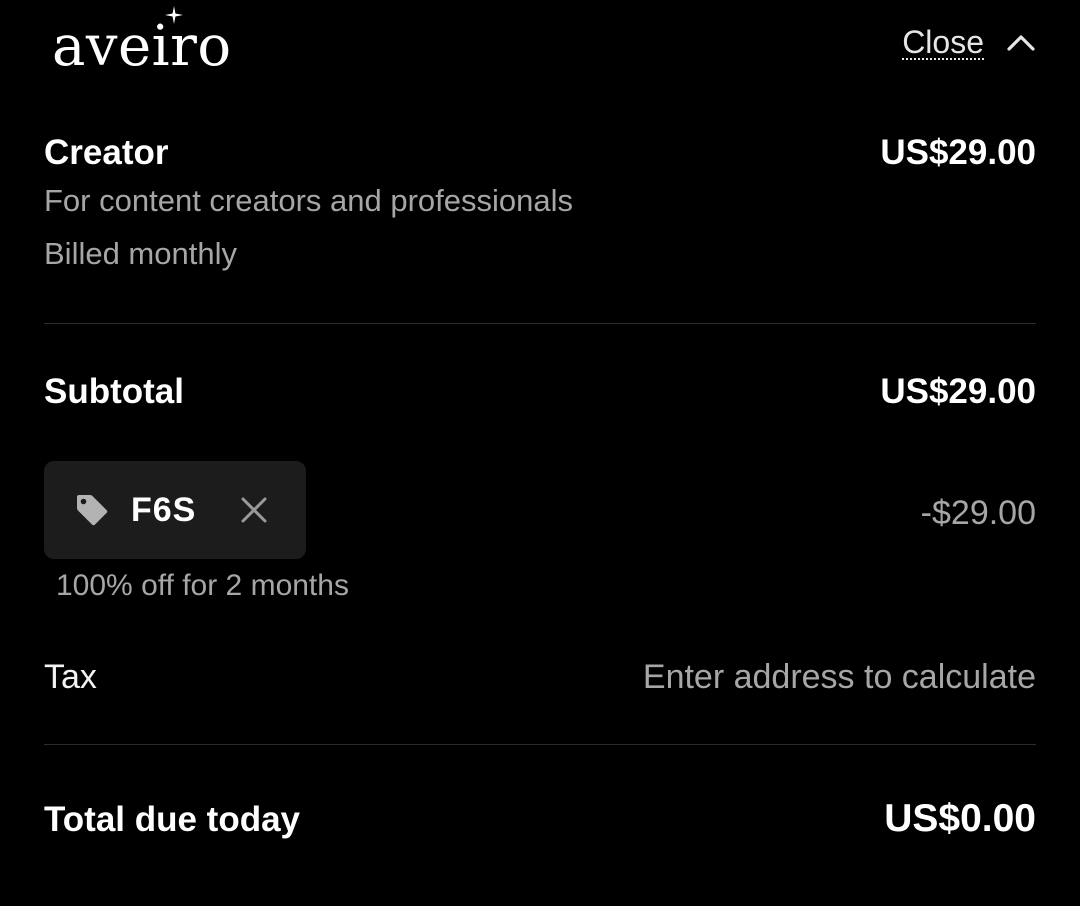 This screenshot has width=1080, height=906. I want to click on total-label: Total due today, so click(172, 819).